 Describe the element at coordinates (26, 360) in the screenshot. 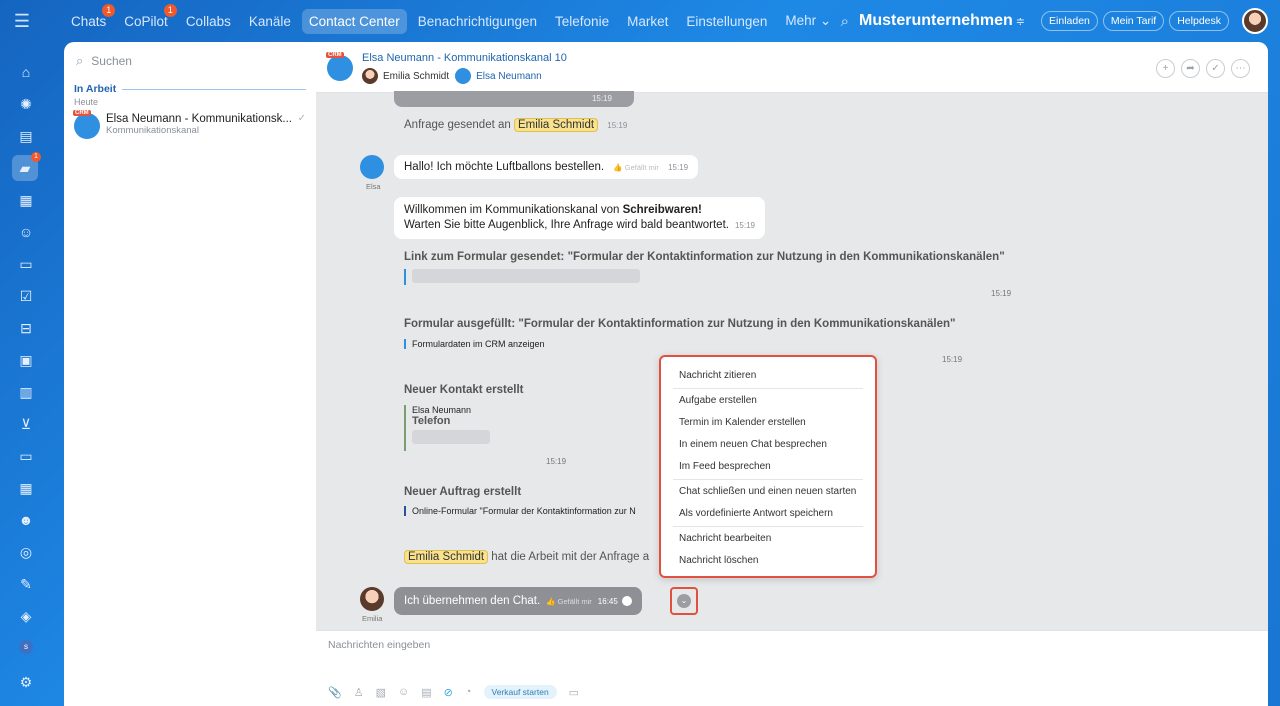

I see `presentation-icon: ▣` at that location.